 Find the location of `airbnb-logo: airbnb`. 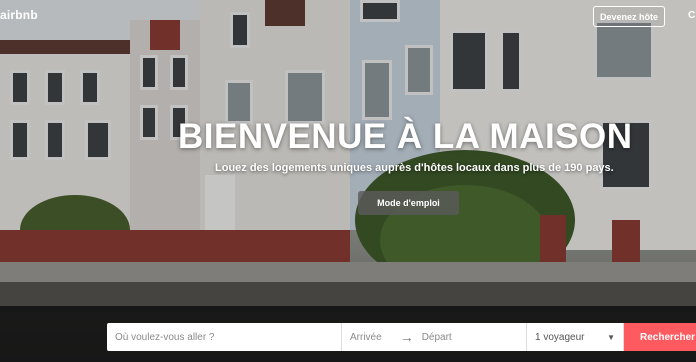

airbnb-logo: airbnb is located at coordinates (19, 15).